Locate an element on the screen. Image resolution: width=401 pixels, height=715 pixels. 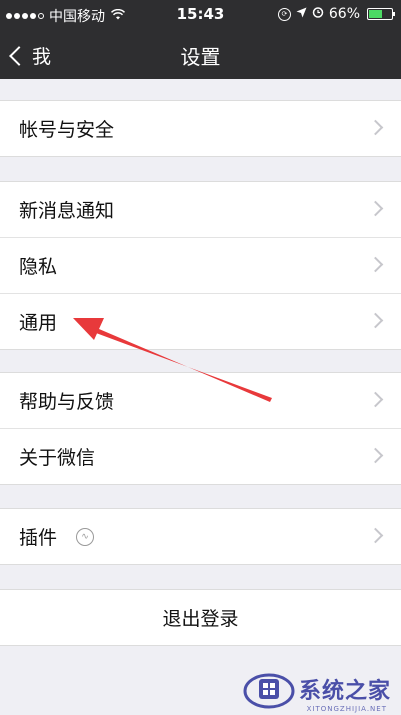
lightbulb-icon: ∿ is located at coordinates (85, 537).